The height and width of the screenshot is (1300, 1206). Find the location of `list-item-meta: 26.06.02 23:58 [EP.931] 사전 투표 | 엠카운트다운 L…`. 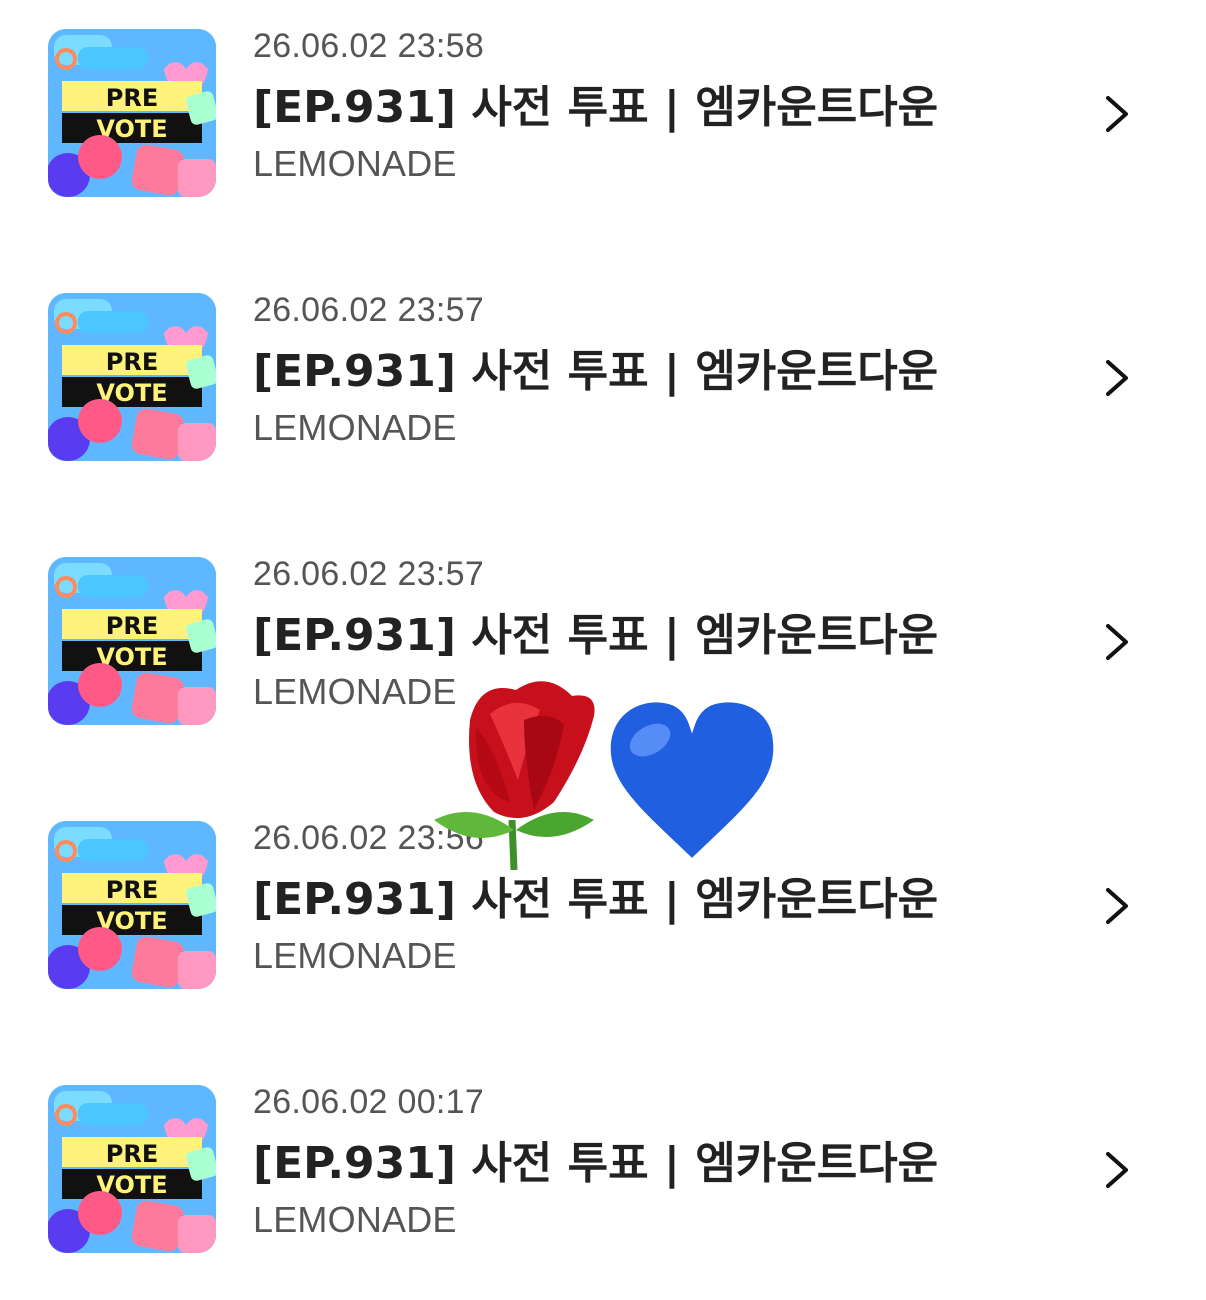

list-item-meta: 26.06.02 23:58 [EP.931] 사전 투표 | 엠카운트다운 L… is located at coordinates (663, 106).